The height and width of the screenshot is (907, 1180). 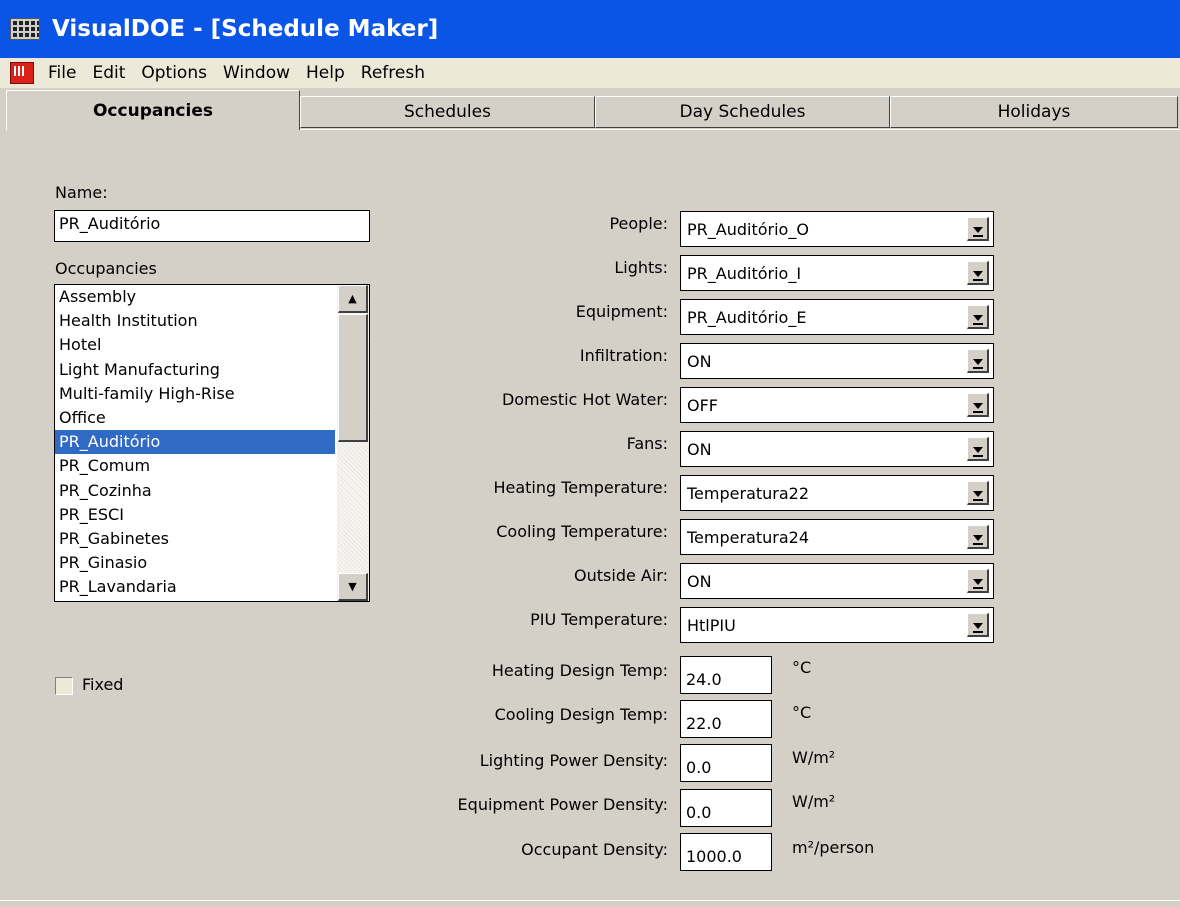 What do you see at coordinates (195, 491) in the screenshot?
I see `list-item: PR_Cozinha` at bounding box center [195, 491].